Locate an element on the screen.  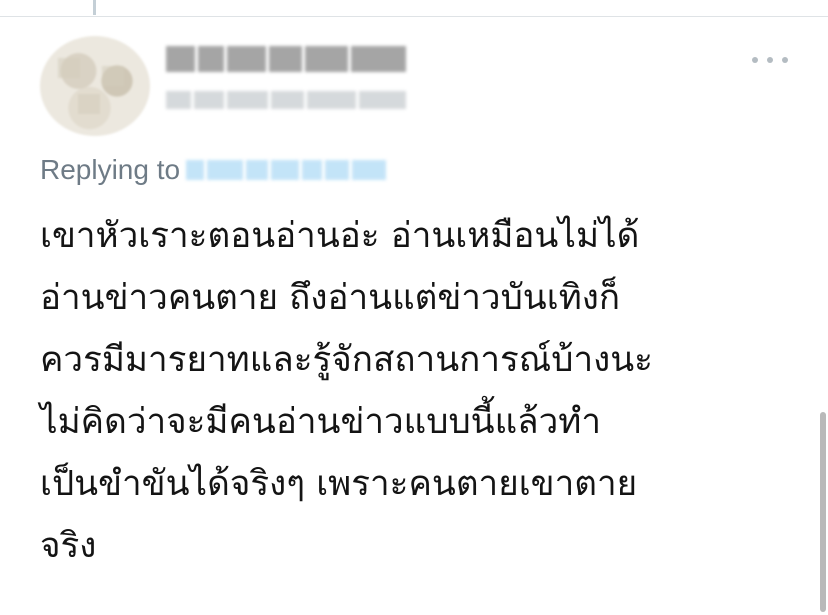
tweet-text-line: เป็นขำขันได้จริงๆ เพราะคนตายเขาตาย is located at coordinates (339, 484).